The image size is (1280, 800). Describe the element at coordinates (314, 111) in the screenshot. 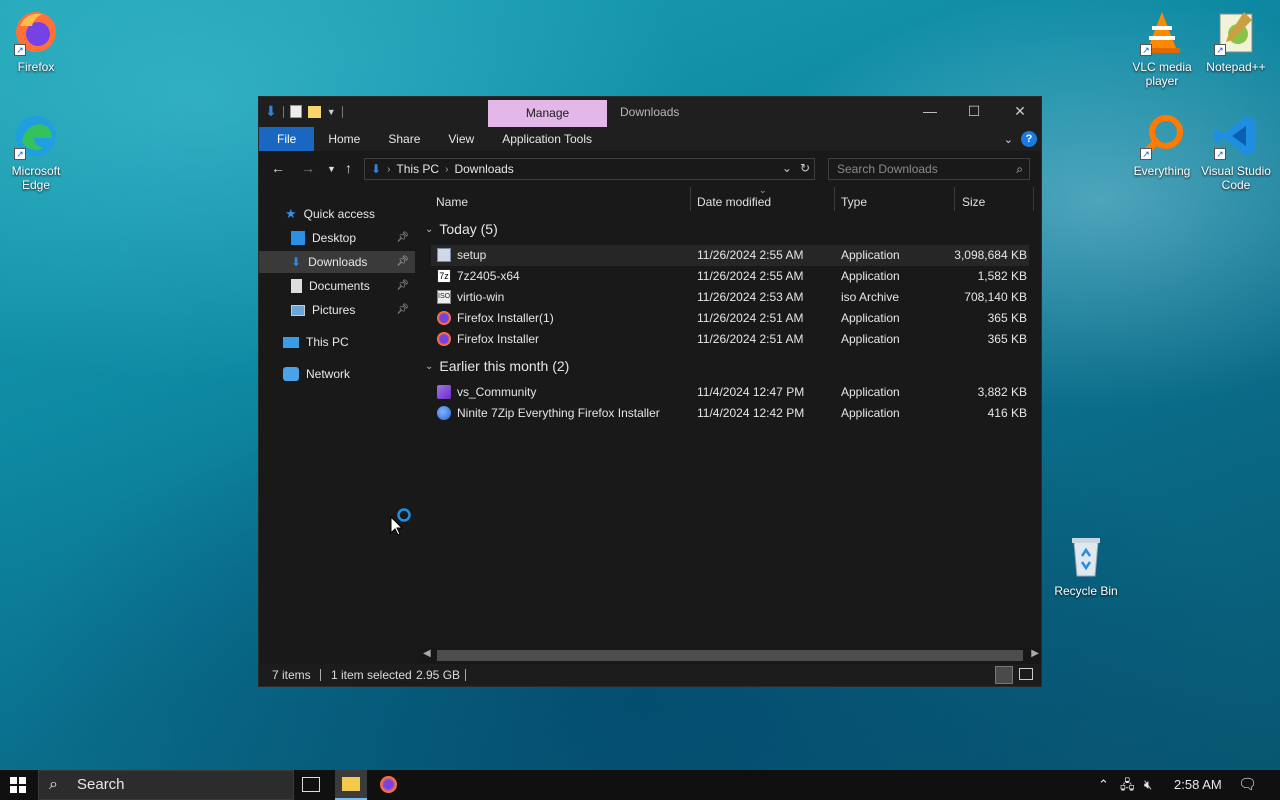

I see `new-folder-icon` at that location.